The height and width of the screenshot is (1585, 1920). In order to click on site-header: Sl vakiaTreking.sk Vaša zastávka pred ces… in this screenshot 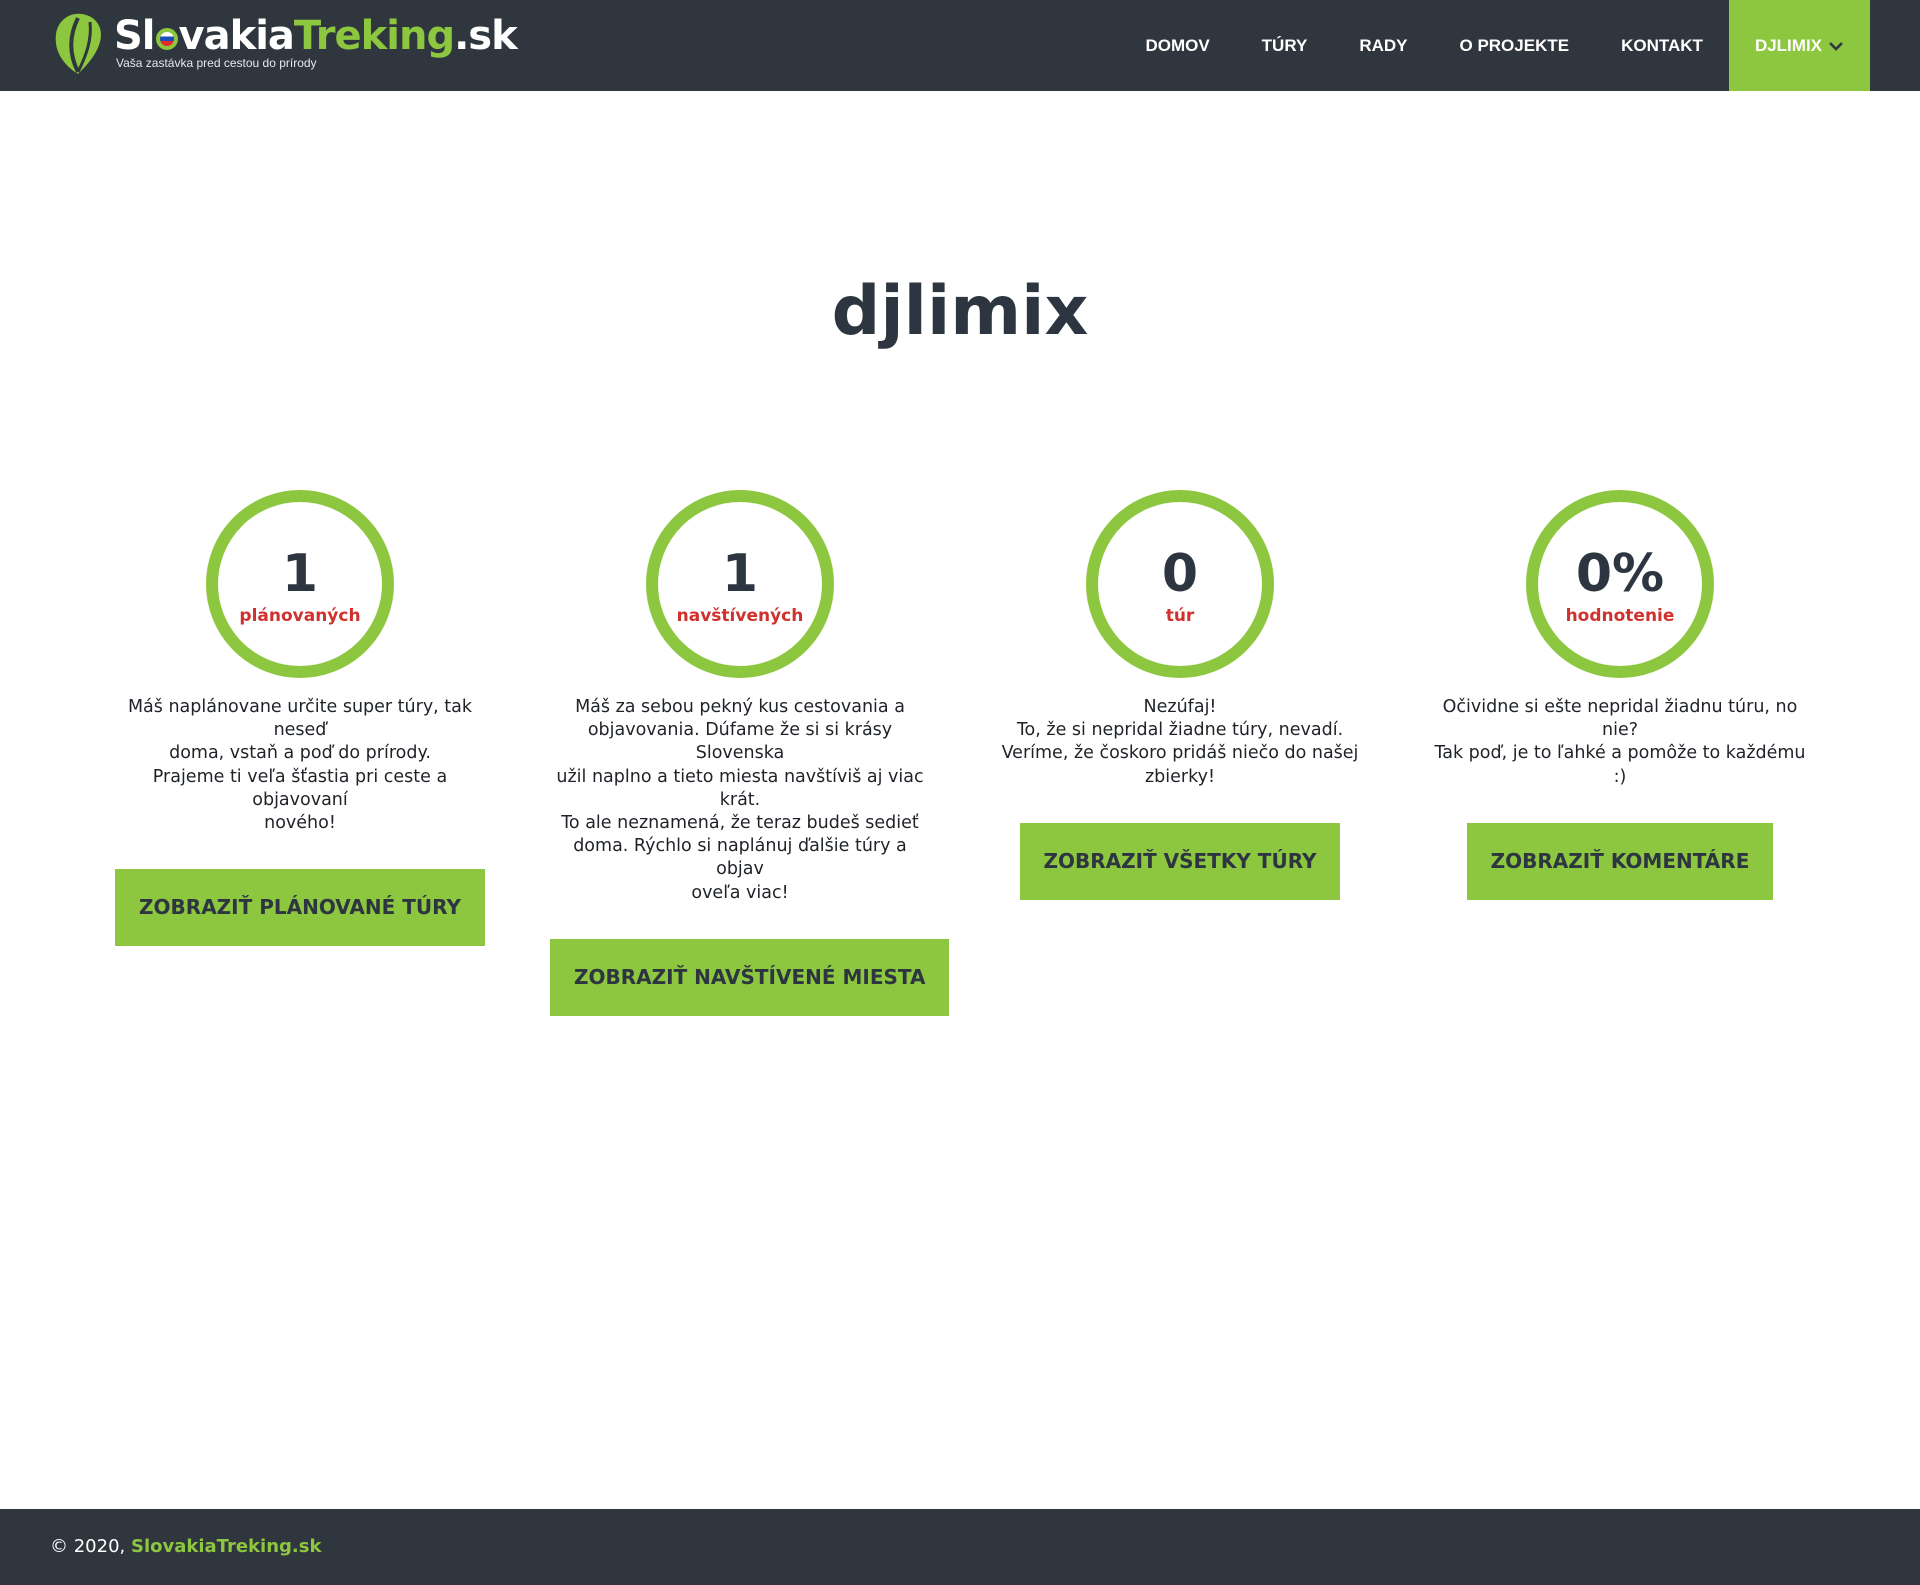, I will do `click(960, 45)`.